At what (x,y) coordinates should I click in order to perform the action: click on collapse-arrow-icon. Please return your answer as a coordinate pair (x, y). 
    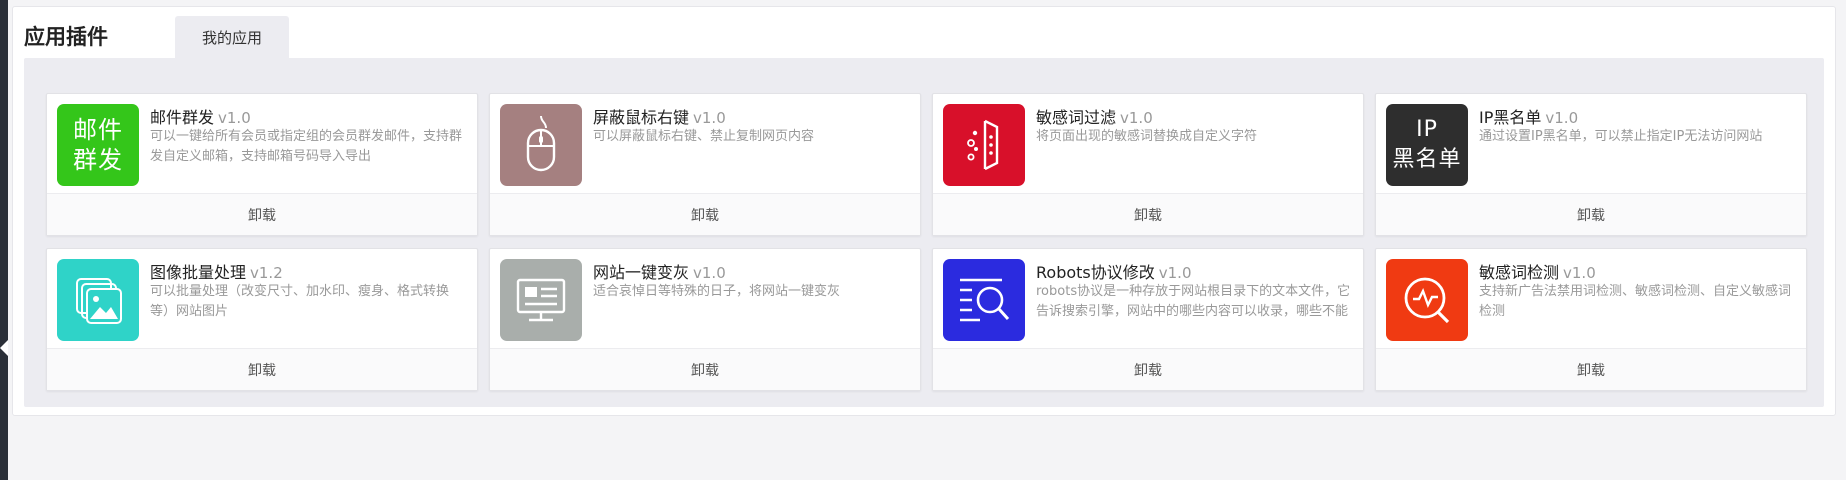
    Looking at the image, I should click on (4, 348).